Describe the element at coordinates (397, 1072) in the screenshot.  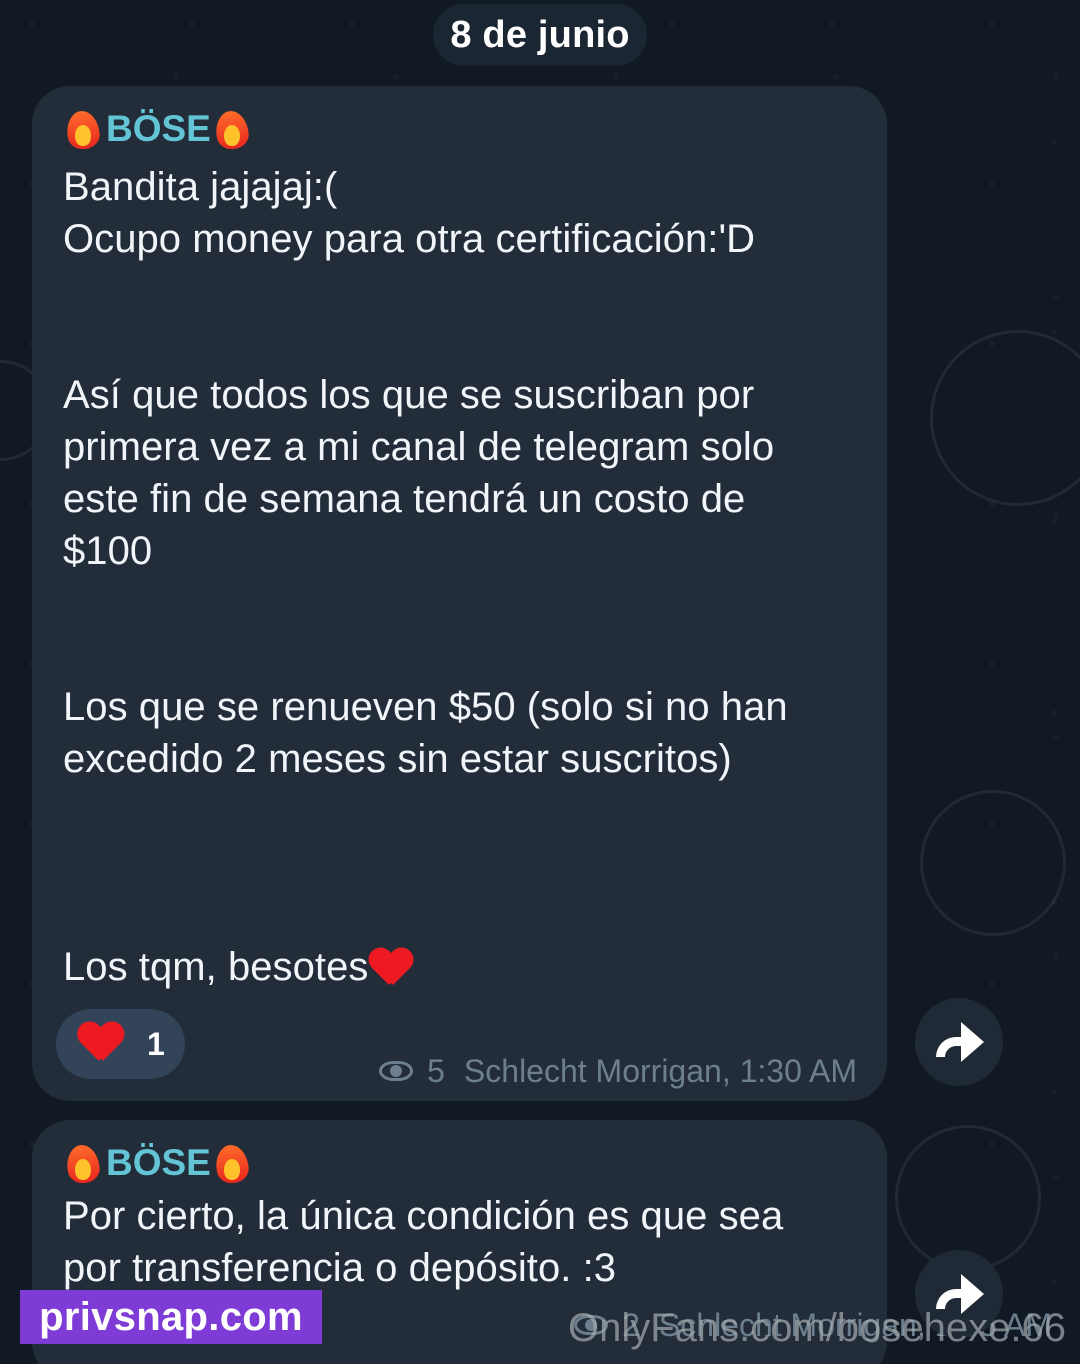
I see `eye-icon` at that location.